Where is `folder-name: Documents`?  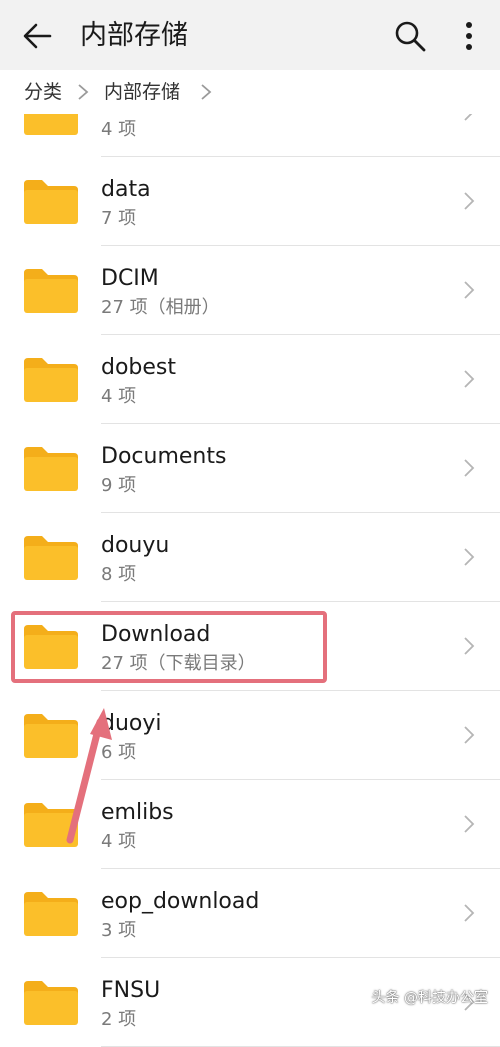 folder-name: Documents is located at coordinates (164, 456).